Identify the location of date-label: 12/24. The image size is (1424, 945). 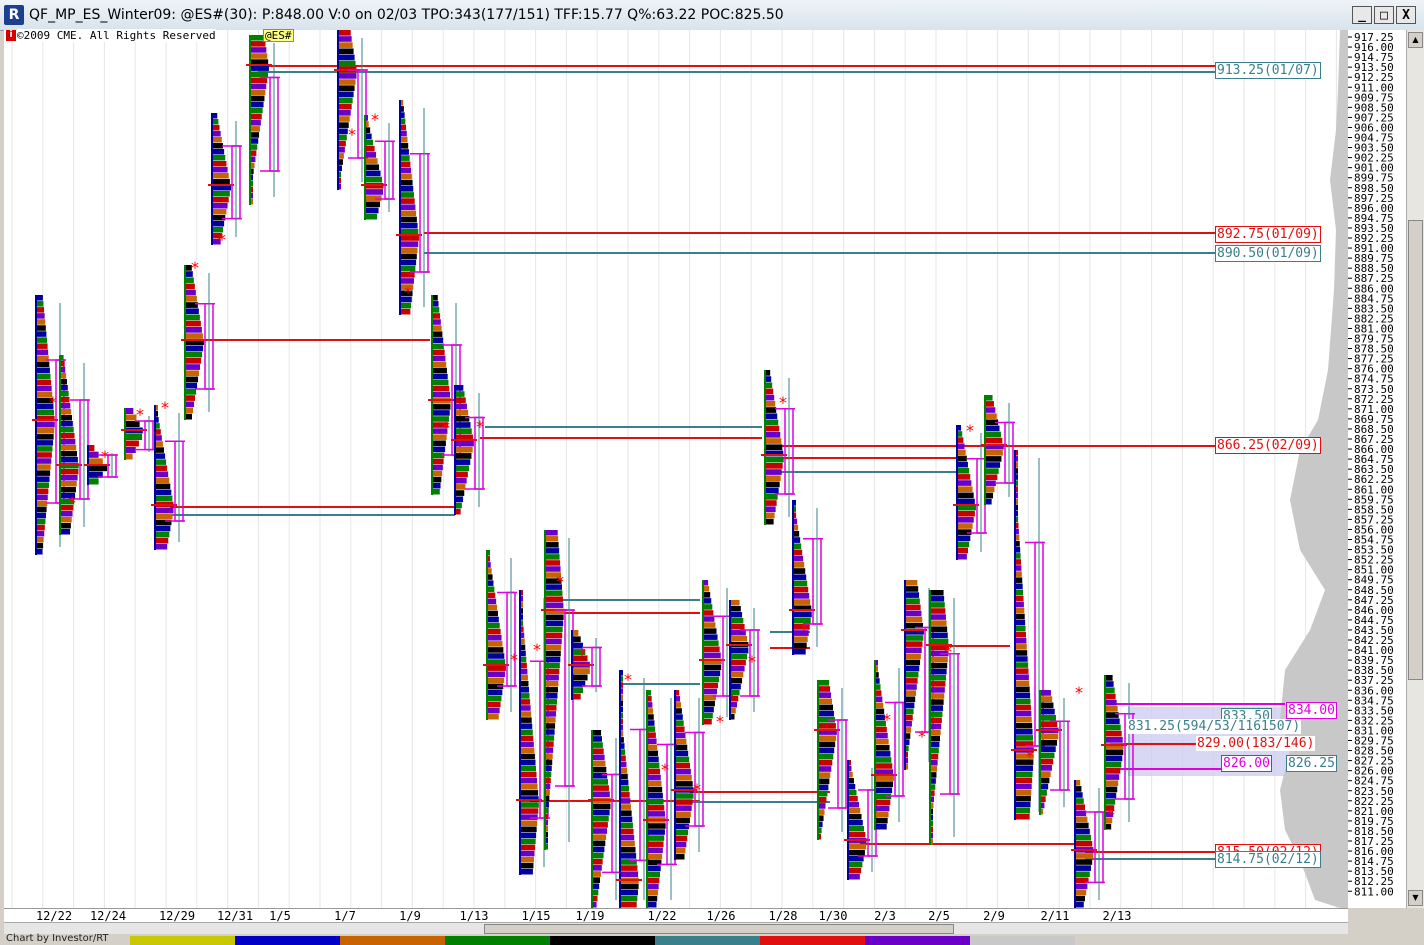
(108, 916).